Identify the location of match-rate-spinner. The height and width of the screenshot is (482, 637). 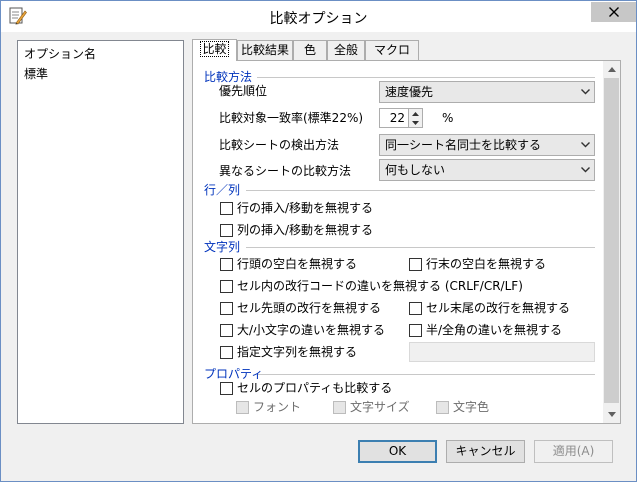
(415, 118).